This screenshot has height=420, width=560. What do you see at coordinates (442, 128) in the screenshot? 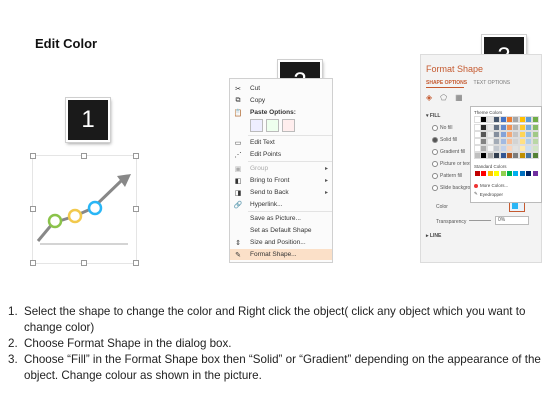
I see `fill-option-none: No fill` at bounding box center [442, 128].